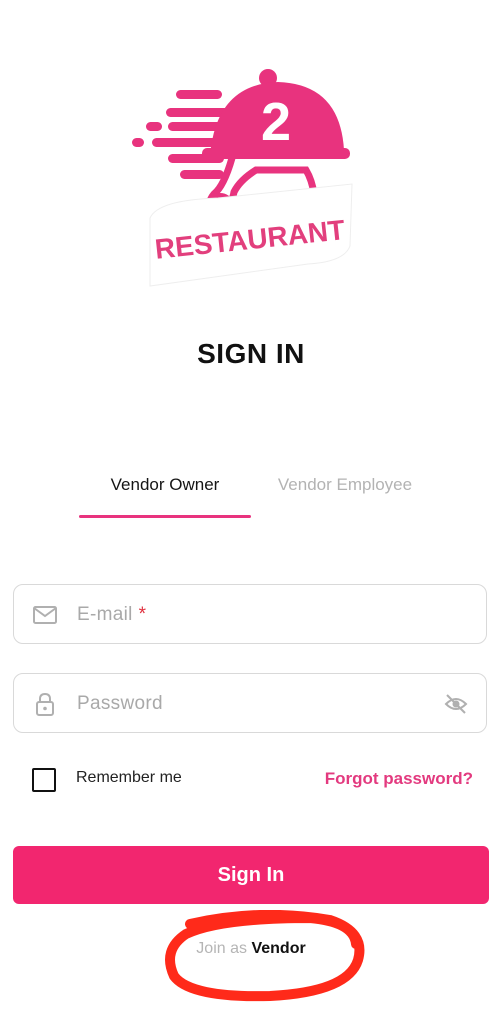  Describe the element at coordinates (45, 704) in the screenshot. I see `lock-icon` at that location.